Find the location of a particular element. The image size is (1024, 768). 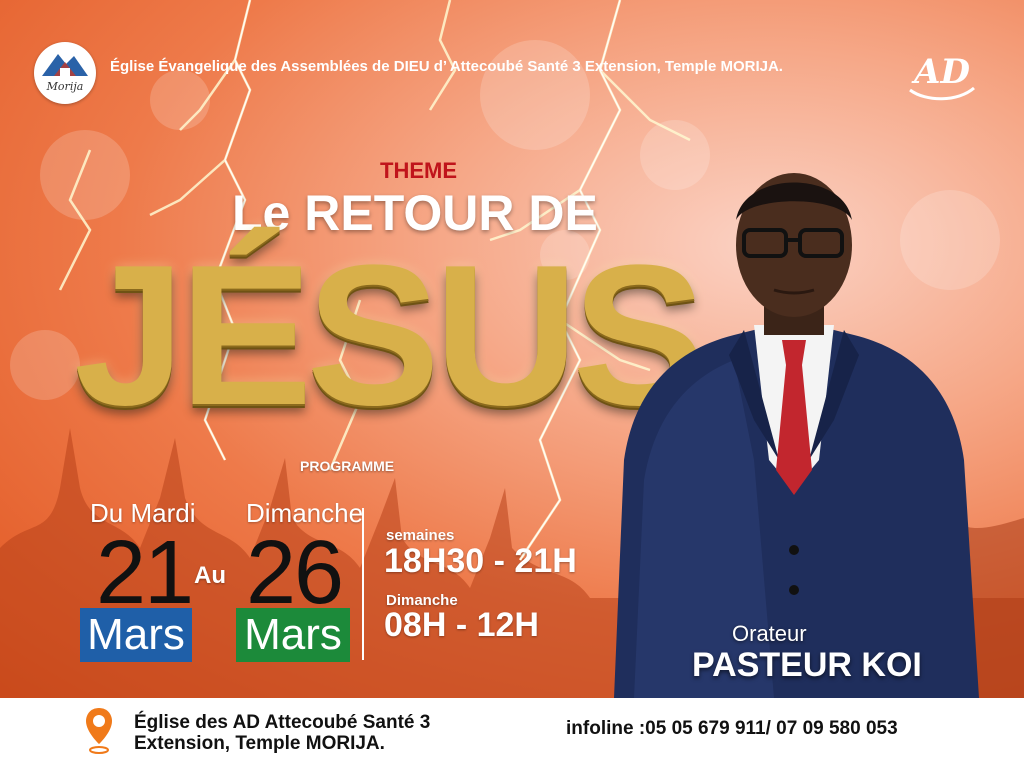

swoosh-icon is located at coordinates (942, 93).